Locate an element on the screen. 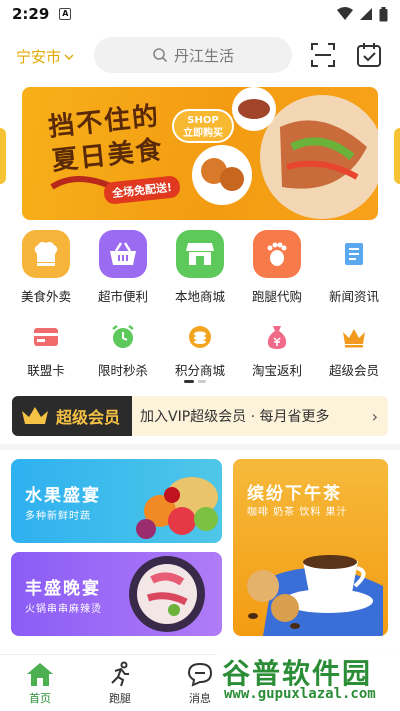  category-super-member: 超级会员 is located at coordinates (354, 350).